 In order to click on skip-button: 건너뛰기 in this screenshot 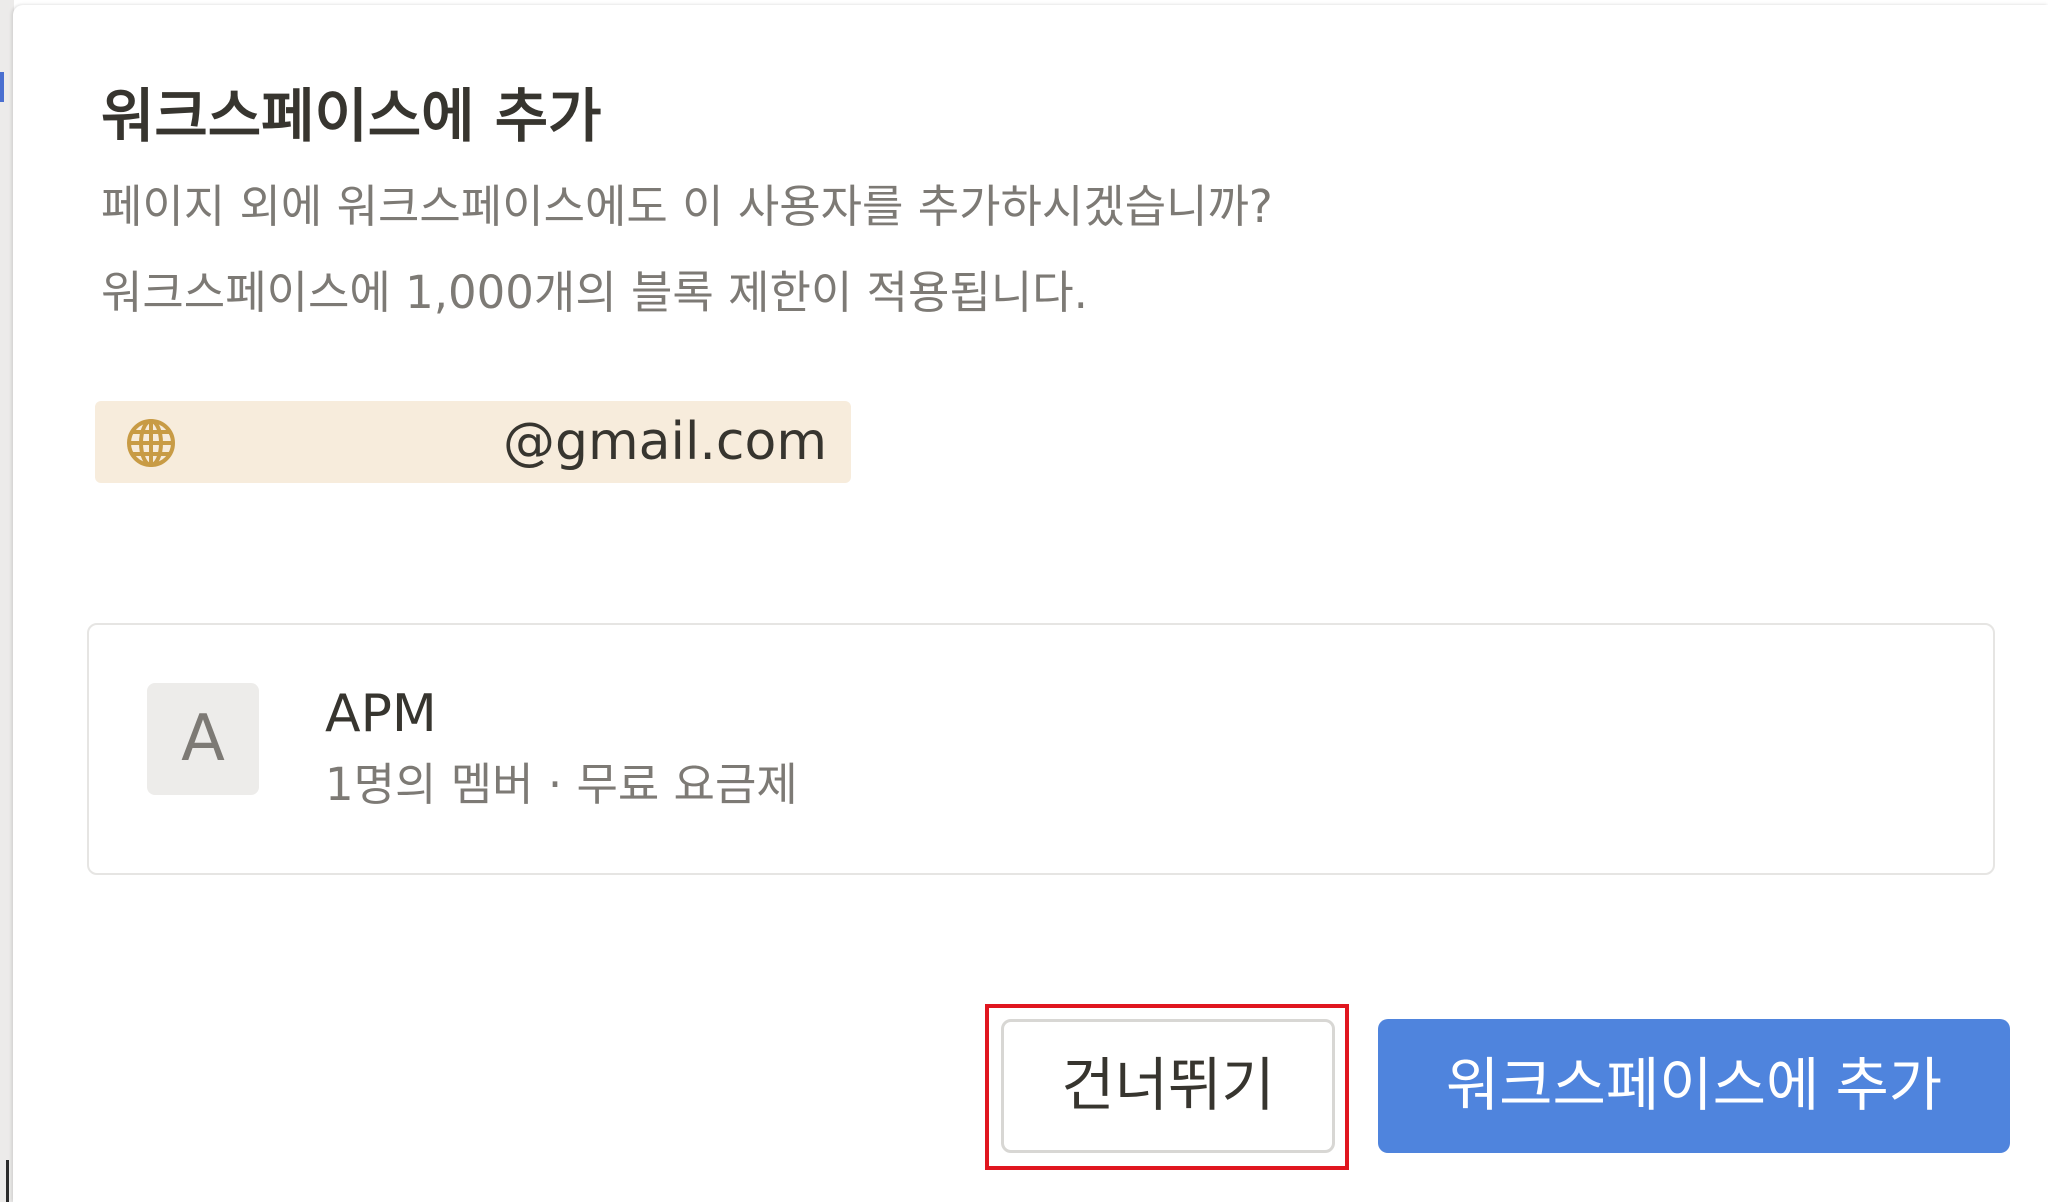, I will do `click(1168, 1086)`.